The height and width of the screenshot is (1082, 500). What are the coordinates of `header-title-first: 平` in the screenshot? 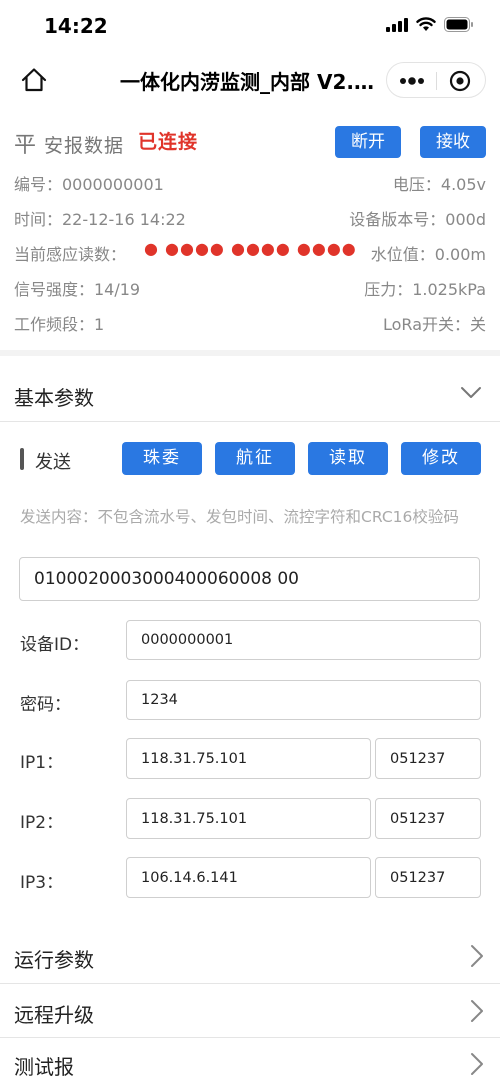 It's located at (26, 145).